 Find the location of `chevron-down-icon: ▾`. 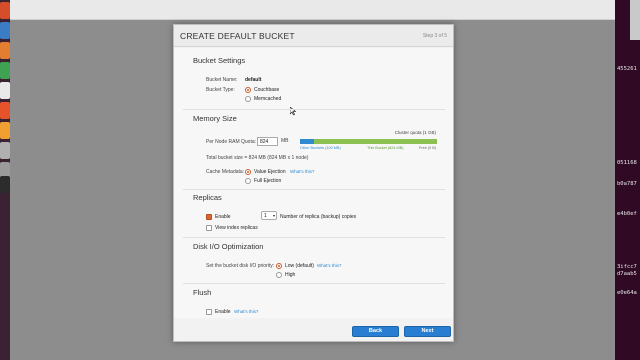

chevron-down-icon: ▾ is located at coordinates (273, 215).